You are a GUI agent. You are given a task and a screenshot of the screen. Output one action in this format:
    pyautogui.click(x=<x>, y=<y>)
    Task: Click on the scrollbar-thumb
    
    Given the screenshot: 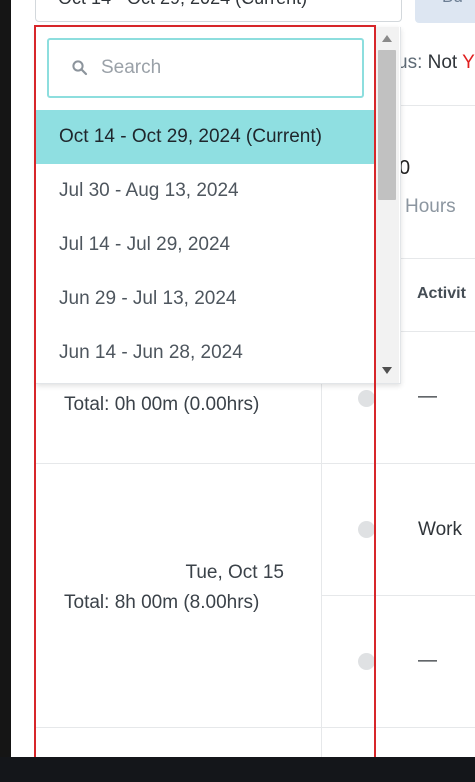 What is the action you would take?
    pyautogui.click(x=387, y=125)
    